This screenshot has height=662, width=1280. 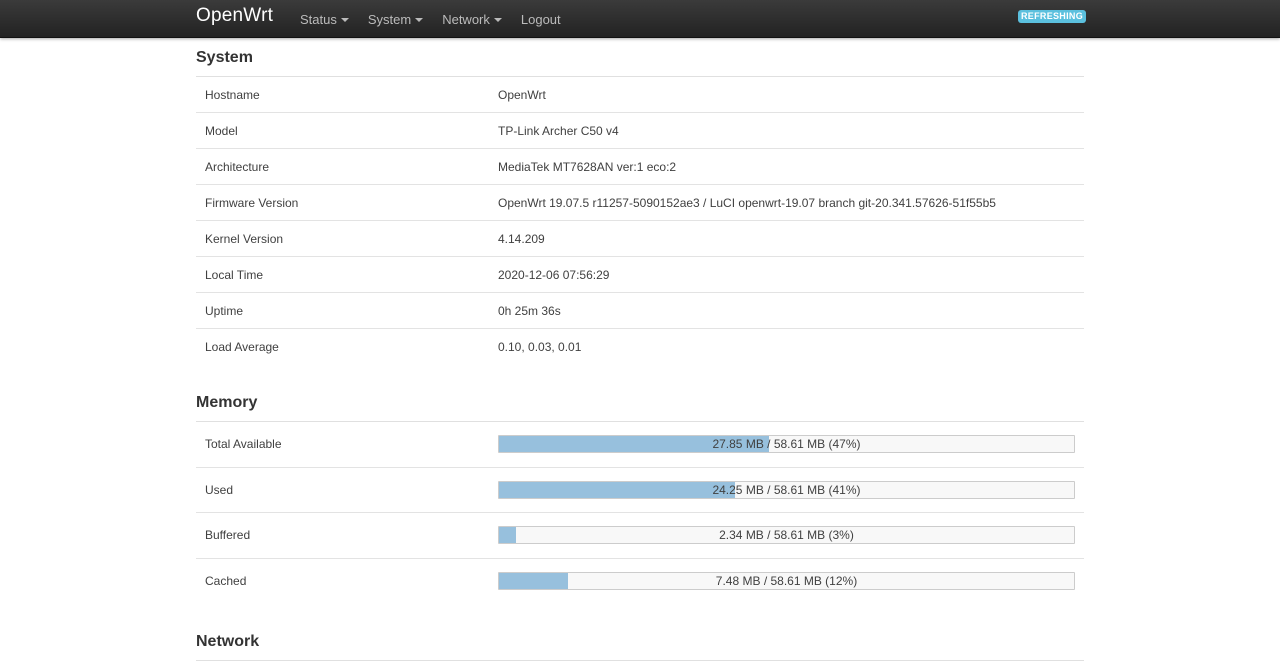 I want to click on row-value: OpenWrt, so click(x=522, y=94).